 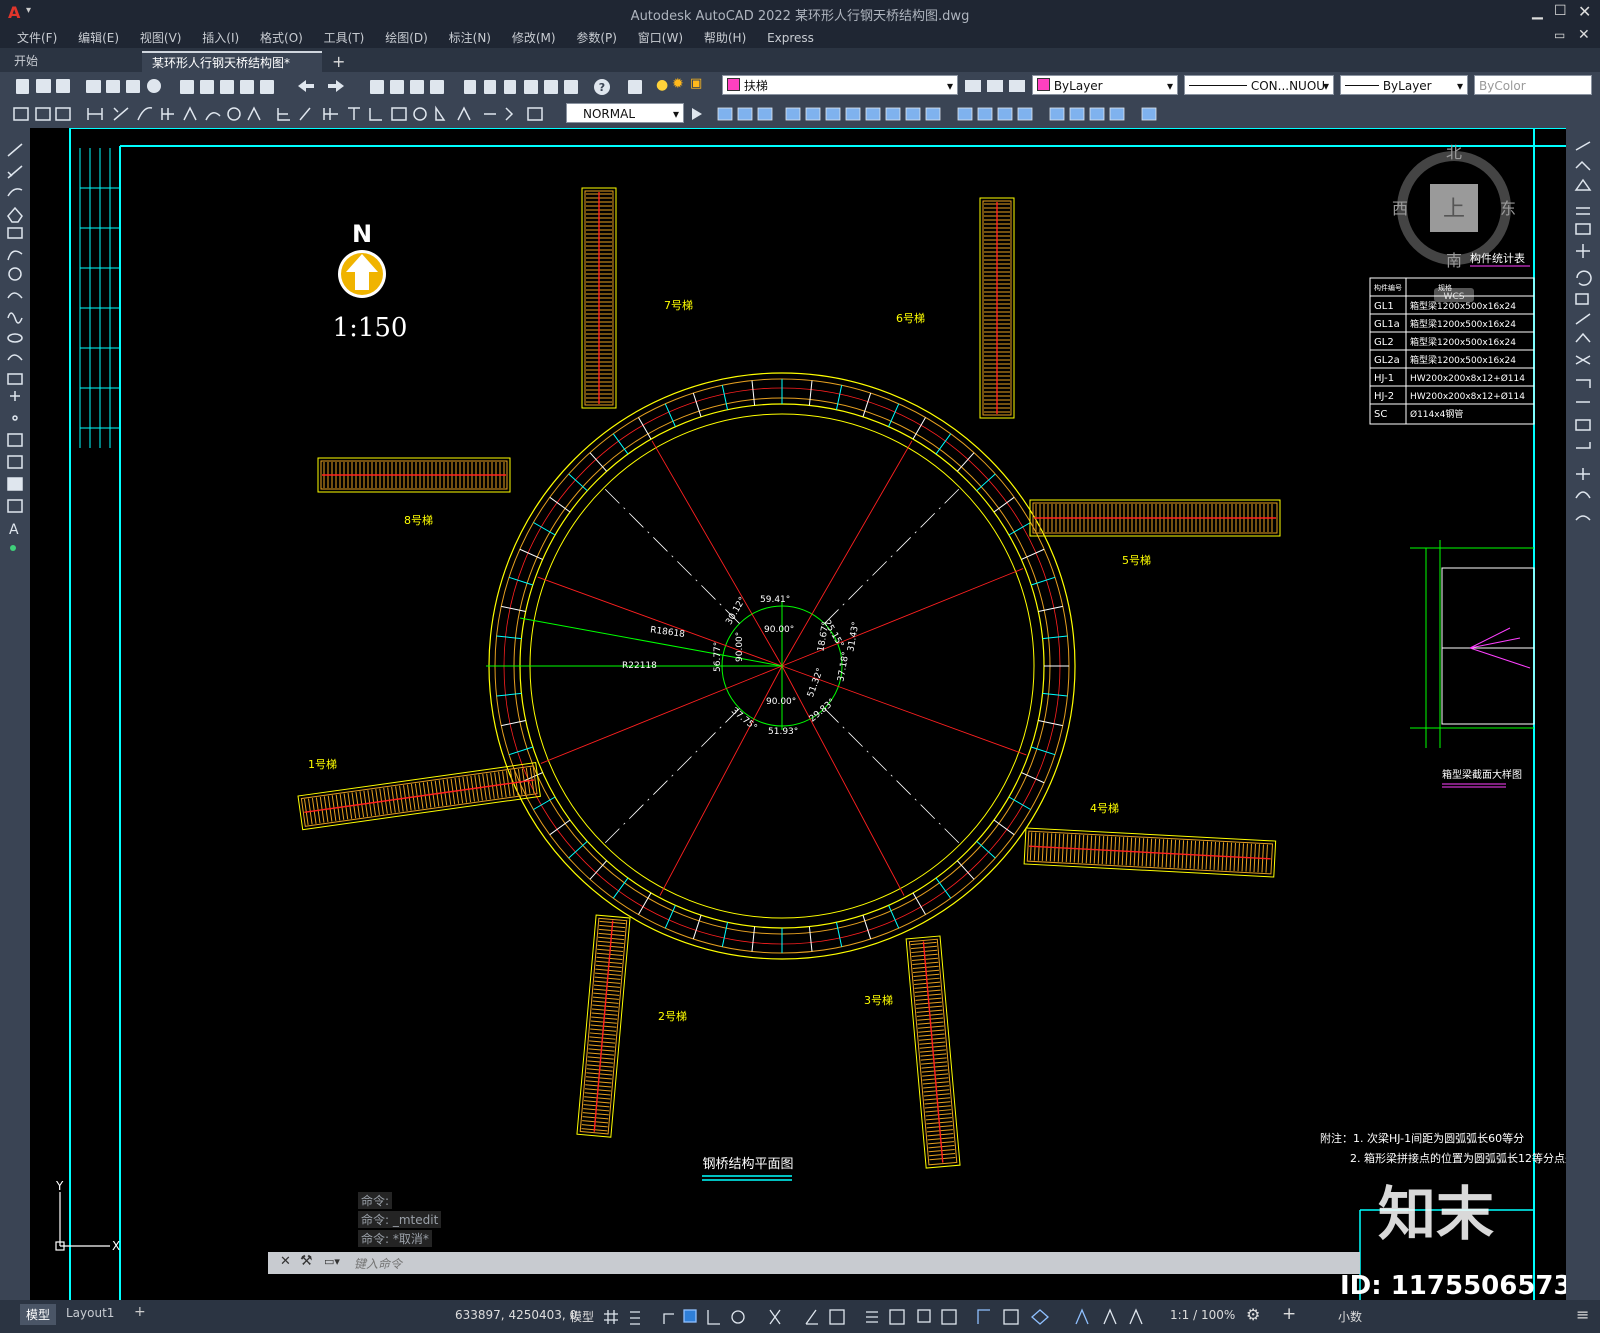 What do you see at coordinates (332, 1261) in the screenshot?
I see `command-prompt-icon: ▭▾` at bounding box center [332, 1261].